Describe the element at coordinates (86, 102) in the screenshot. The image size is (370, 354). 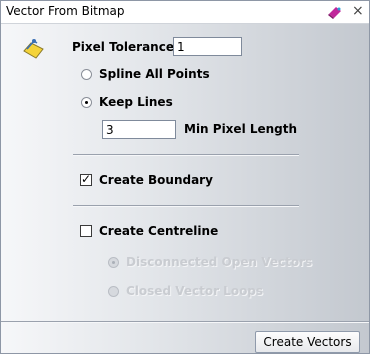
I see `keep-lines-radio` at that location.